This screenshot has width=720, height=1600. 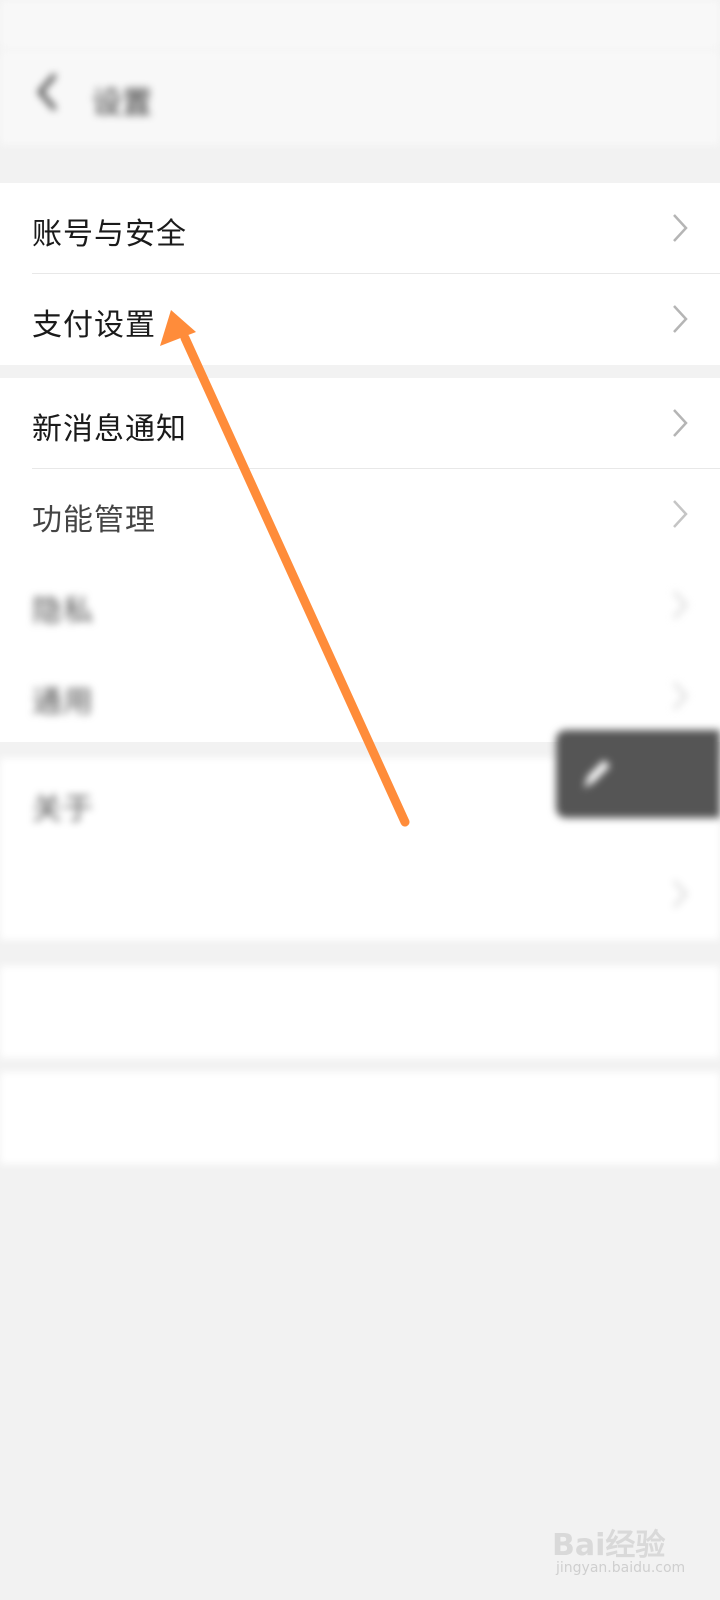 I want to click on floating-feedback-button, so click(x=638, y=774).